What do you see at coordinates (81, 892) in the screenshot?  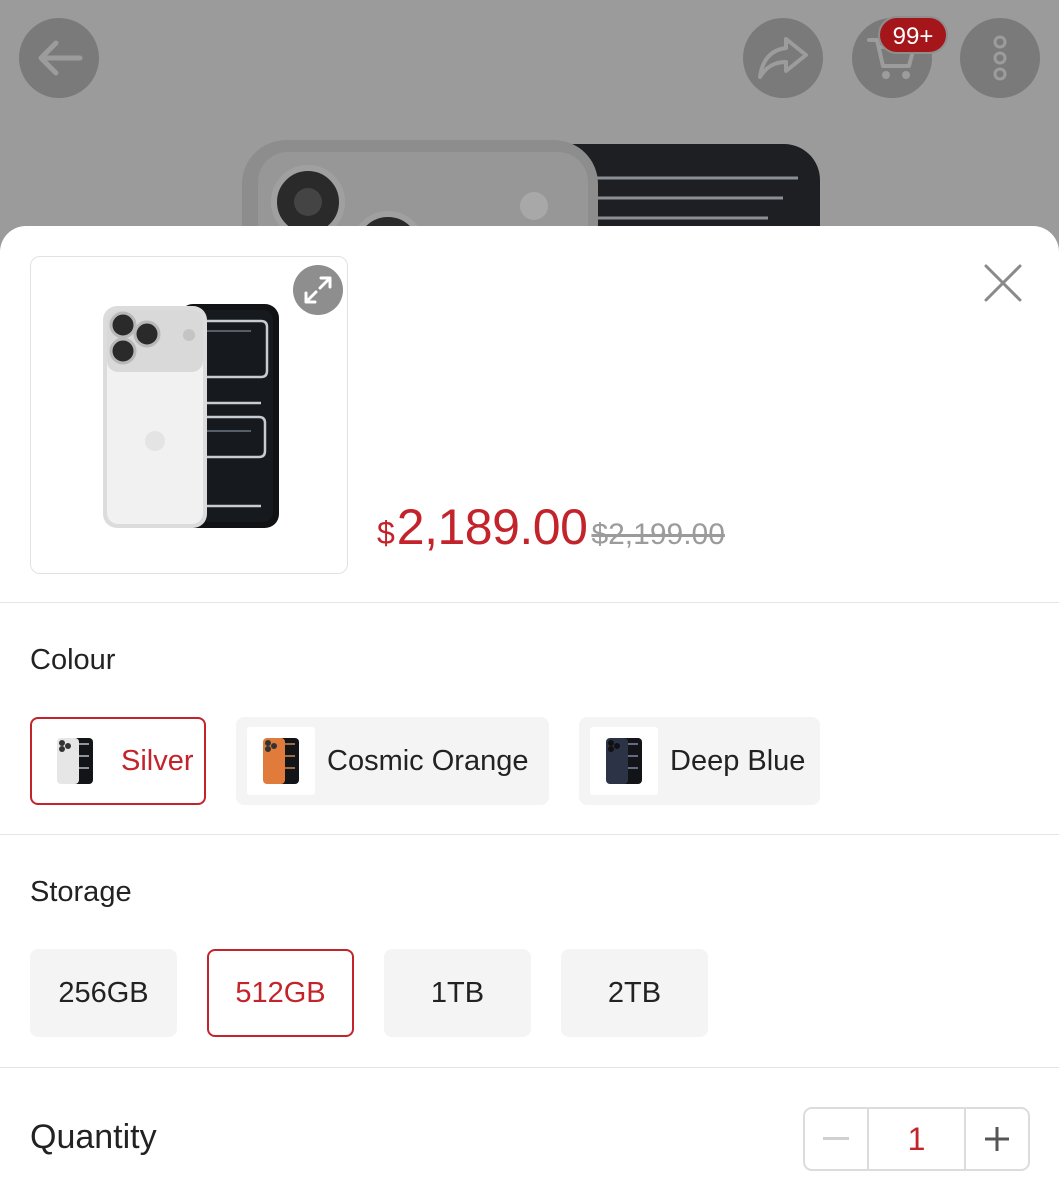 I see `storage-section-title: Storage` at bounding box center [81, 892].